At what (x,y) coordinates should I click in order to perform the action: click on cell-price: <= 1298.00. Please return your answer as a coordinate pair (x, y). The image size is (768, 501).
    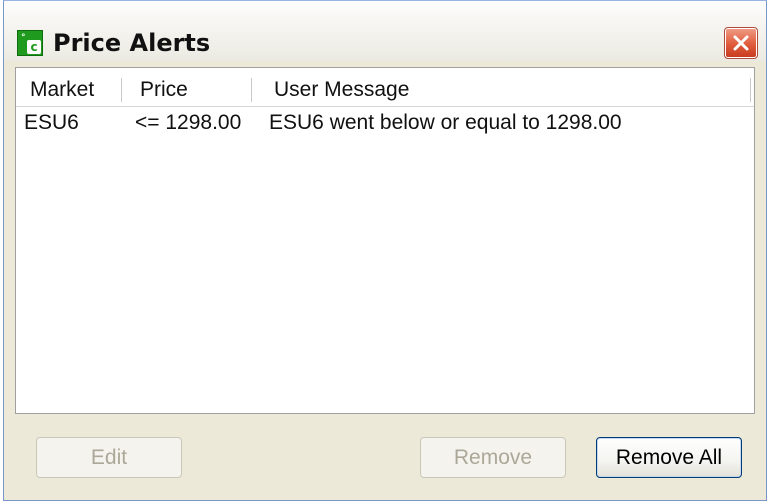
    Looking at the image, I should click on (188, 122).